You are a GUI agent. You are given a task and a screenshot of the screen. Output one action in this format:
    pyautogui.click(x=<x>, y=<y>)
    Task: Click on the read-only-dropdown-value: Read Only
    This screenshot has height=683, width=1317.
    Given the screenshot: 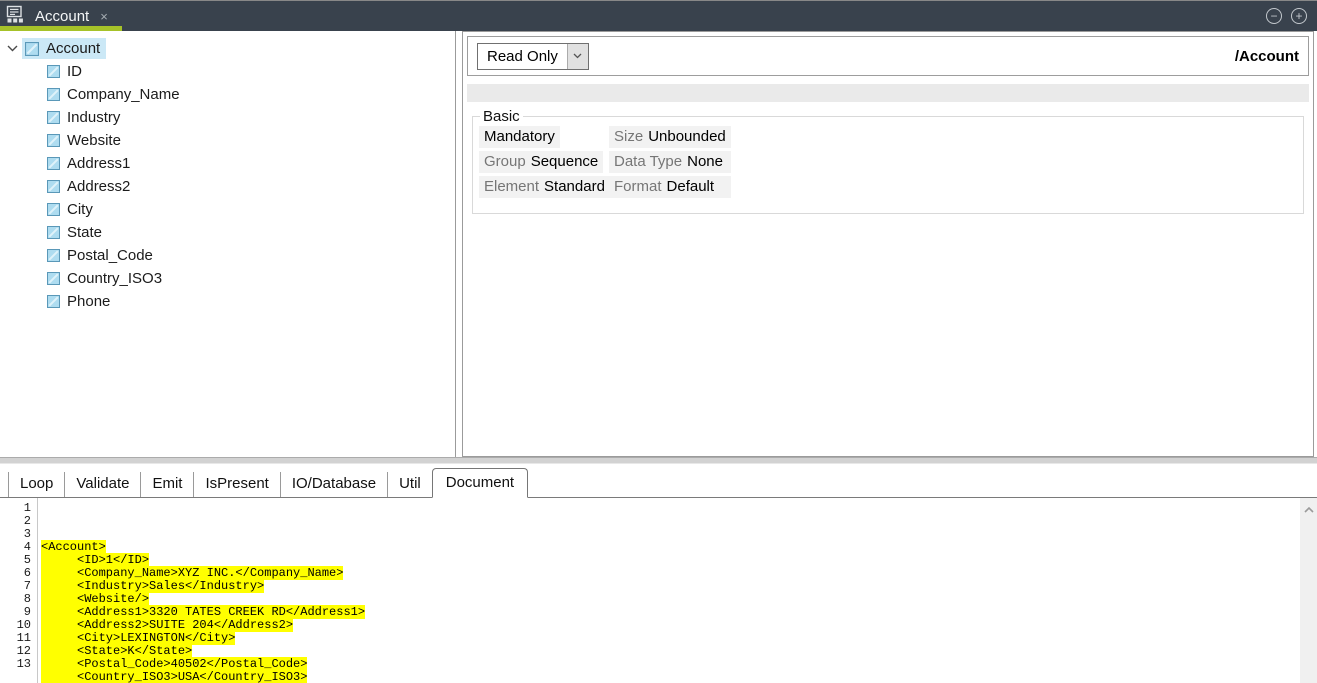 What is the action you would take?
    pyautogui.click(x=522, y=56)
    